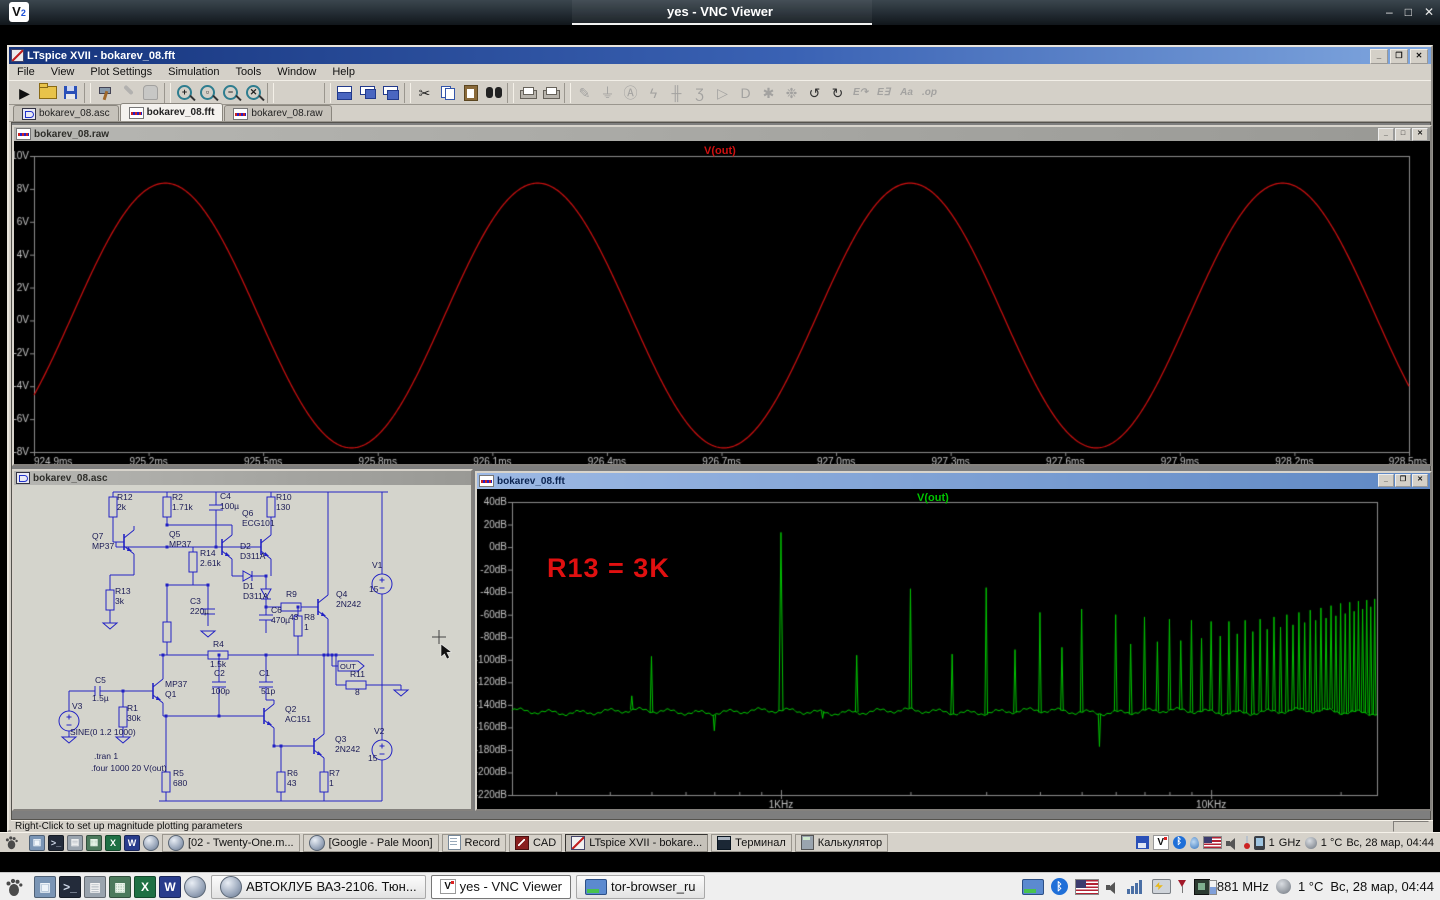  What do you see at coordinates (66, 113) in the screenshot?
I see `tab-bokarev-08-asc: bokarev_08.asc` at bounding box center [66, 113].